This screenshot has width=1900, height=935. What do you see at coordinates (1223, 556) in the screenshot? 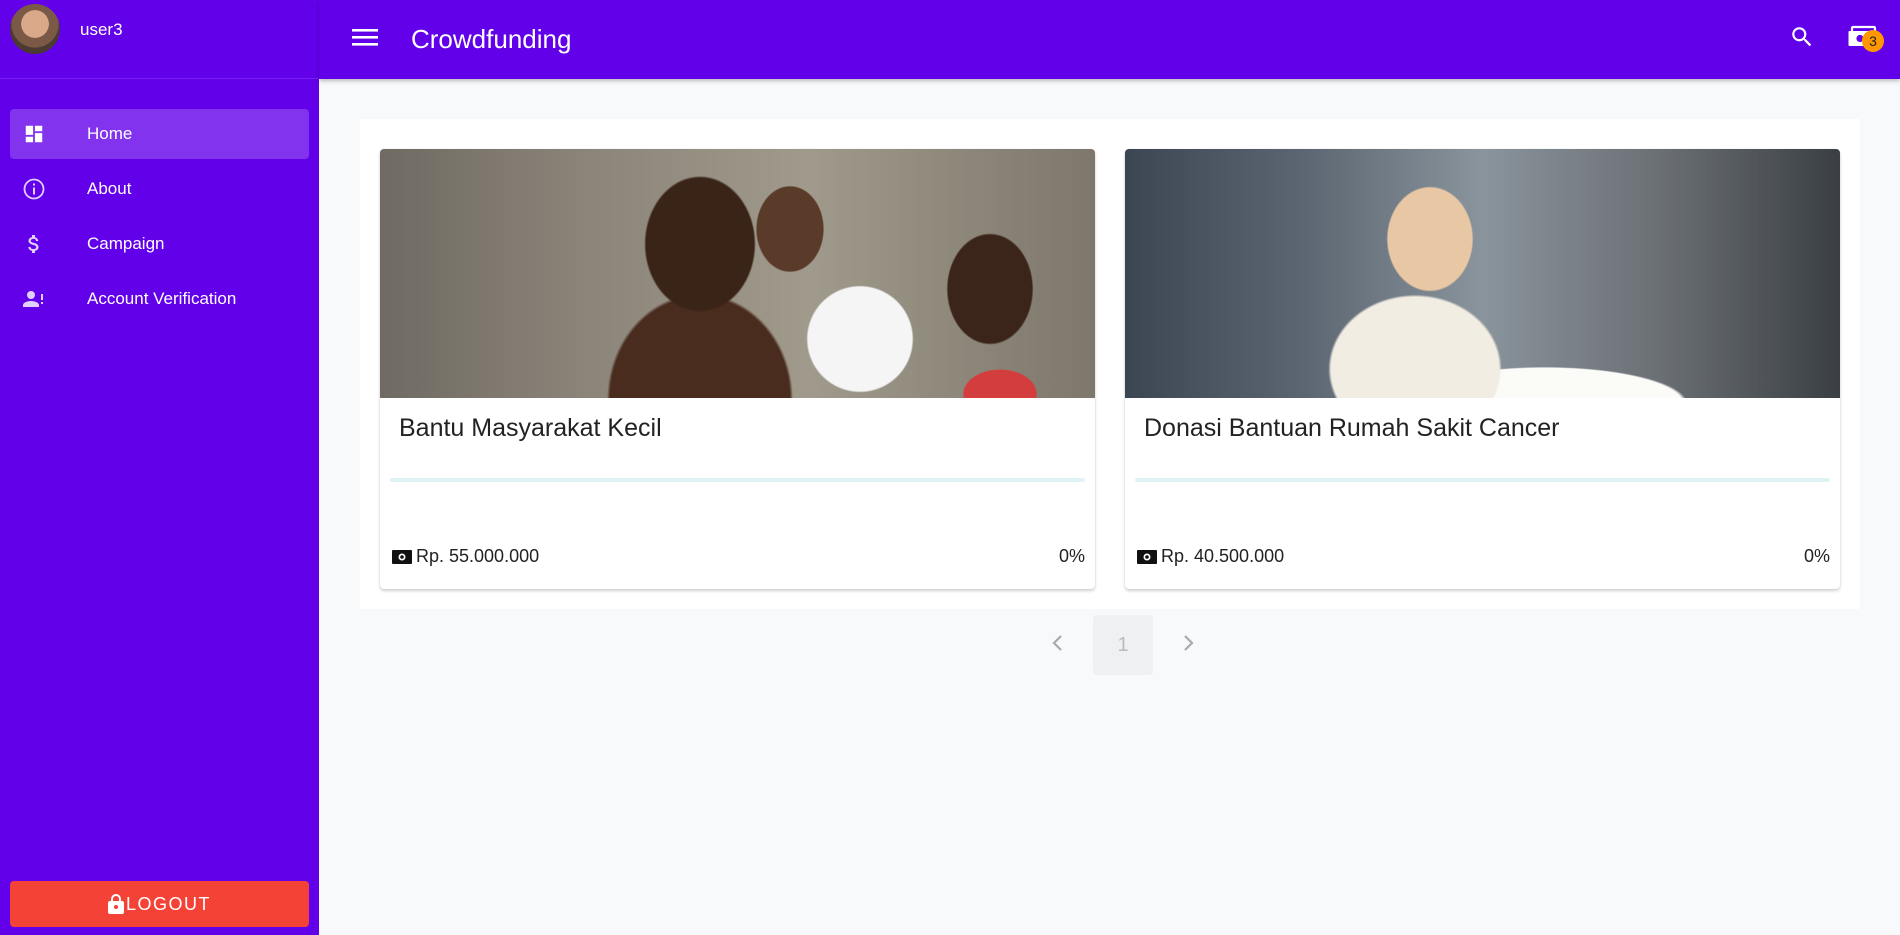
I see `campaign-amount: Rp. 40.500.000` at bounding box center [1223, 556].